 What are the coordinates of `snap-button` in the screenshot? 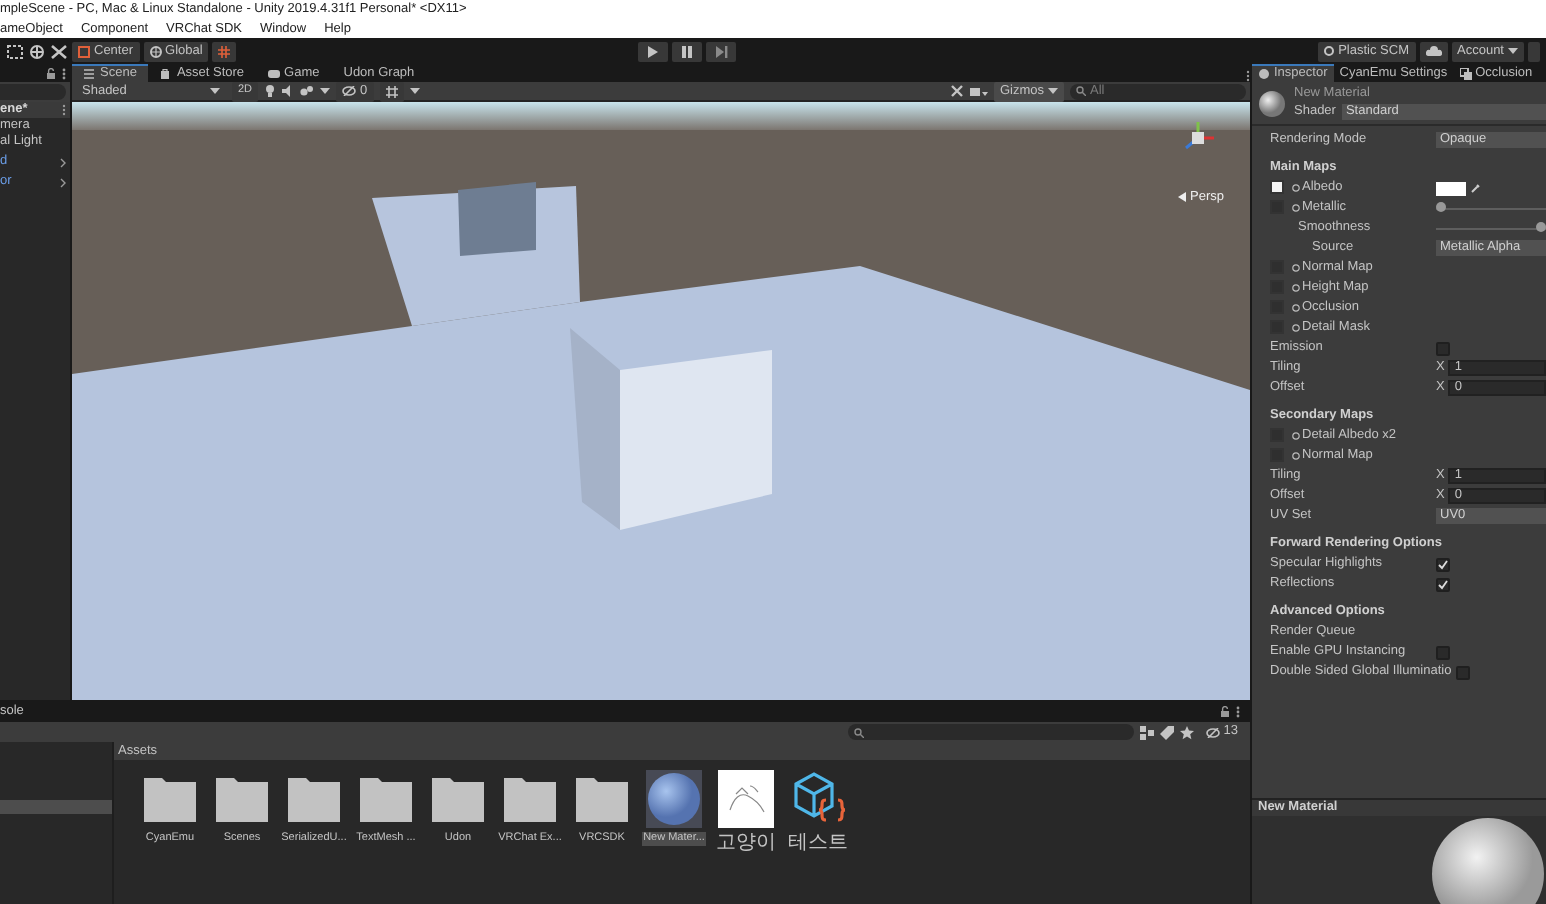 It's located at (224, 51).